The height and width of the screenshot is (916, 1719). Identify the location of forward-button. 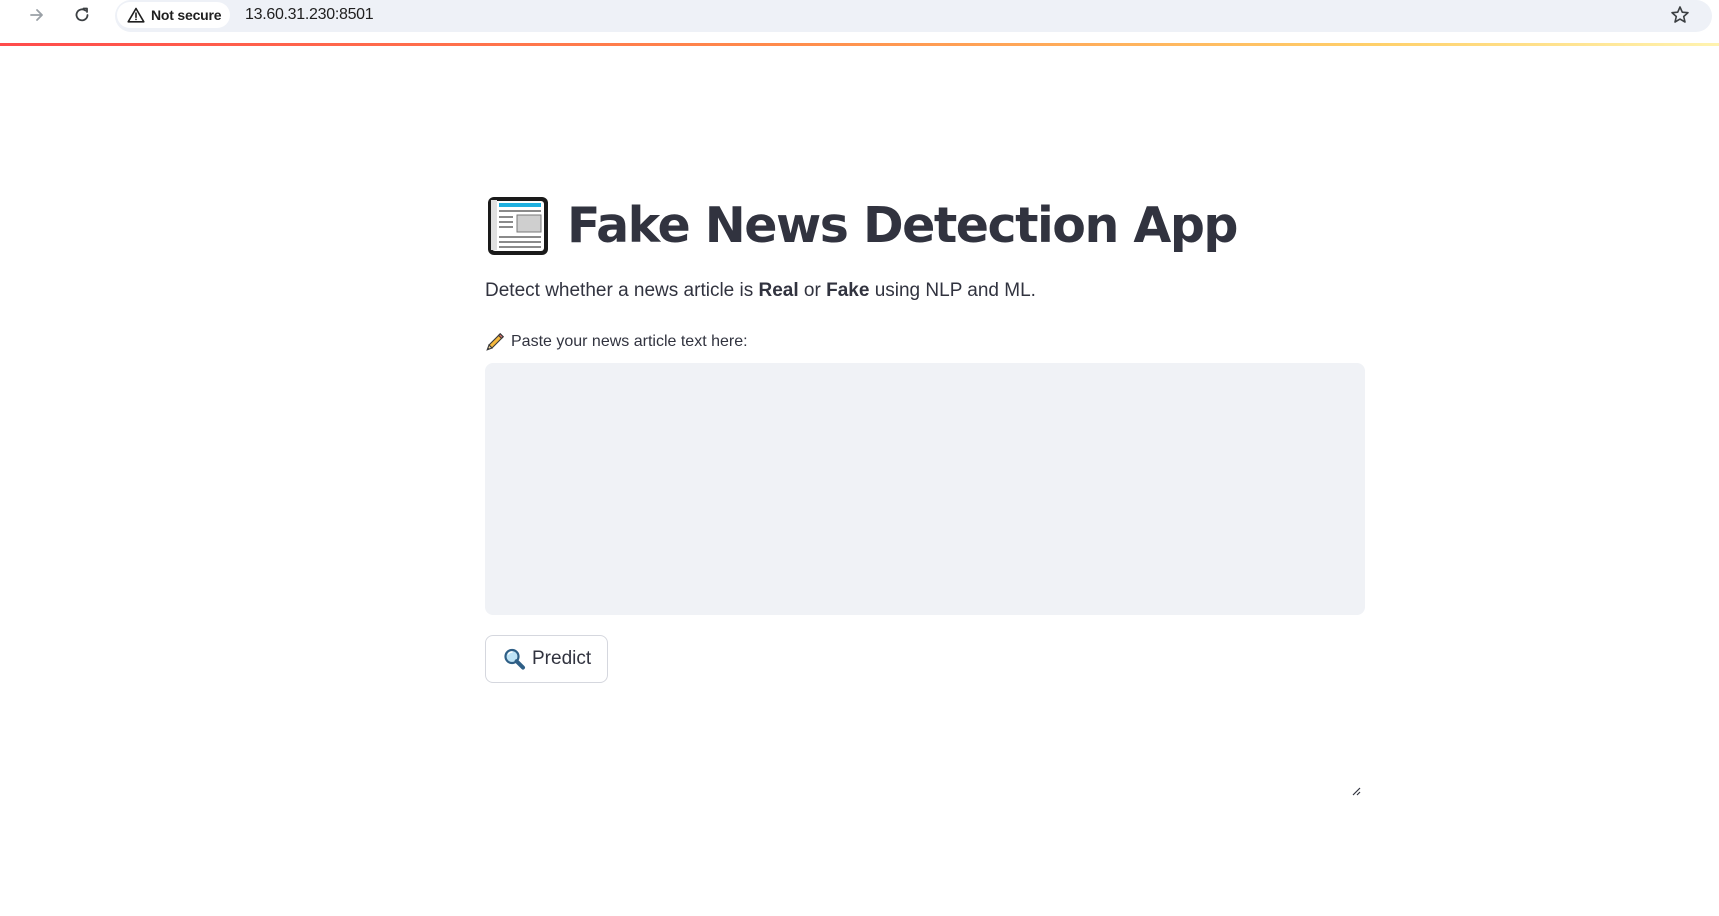
(37, 15).